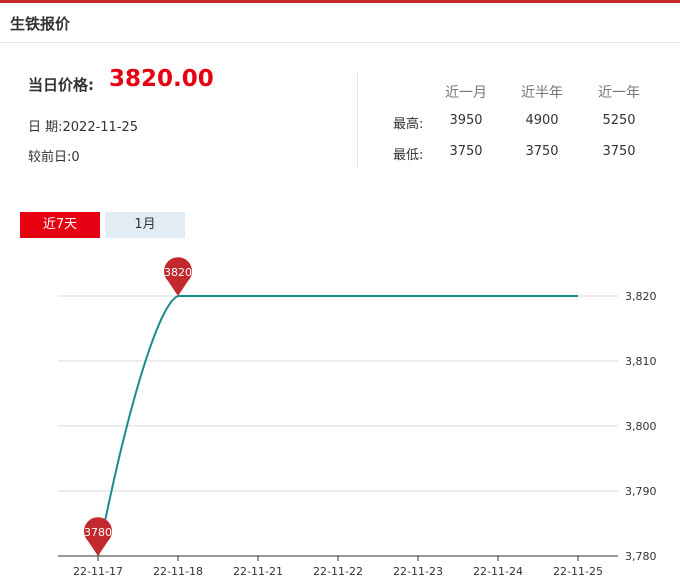  What do you see at coordinates (258, 571) in the screenshot?
I see `x-tick-label: 22-11-21` at bounding box center [258, 571].